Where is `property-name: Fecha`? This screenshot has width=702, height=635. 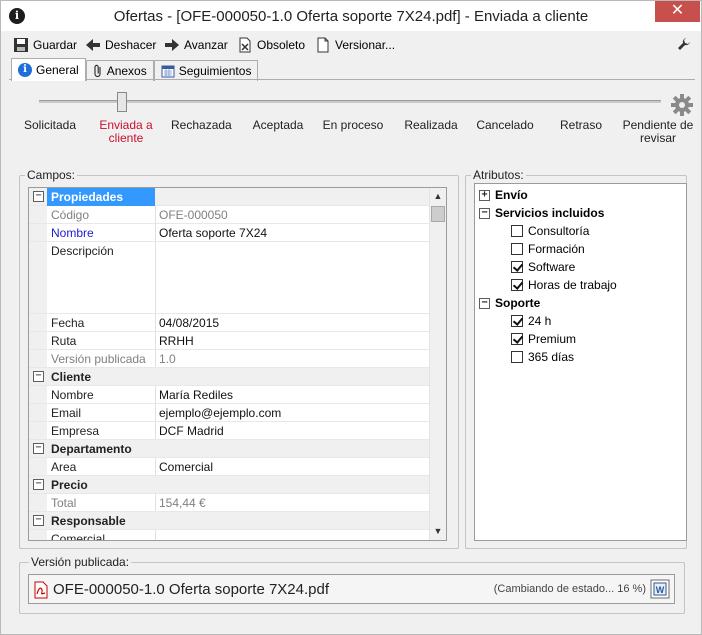 property-name: Fecha is located at coordinates (68, 323).